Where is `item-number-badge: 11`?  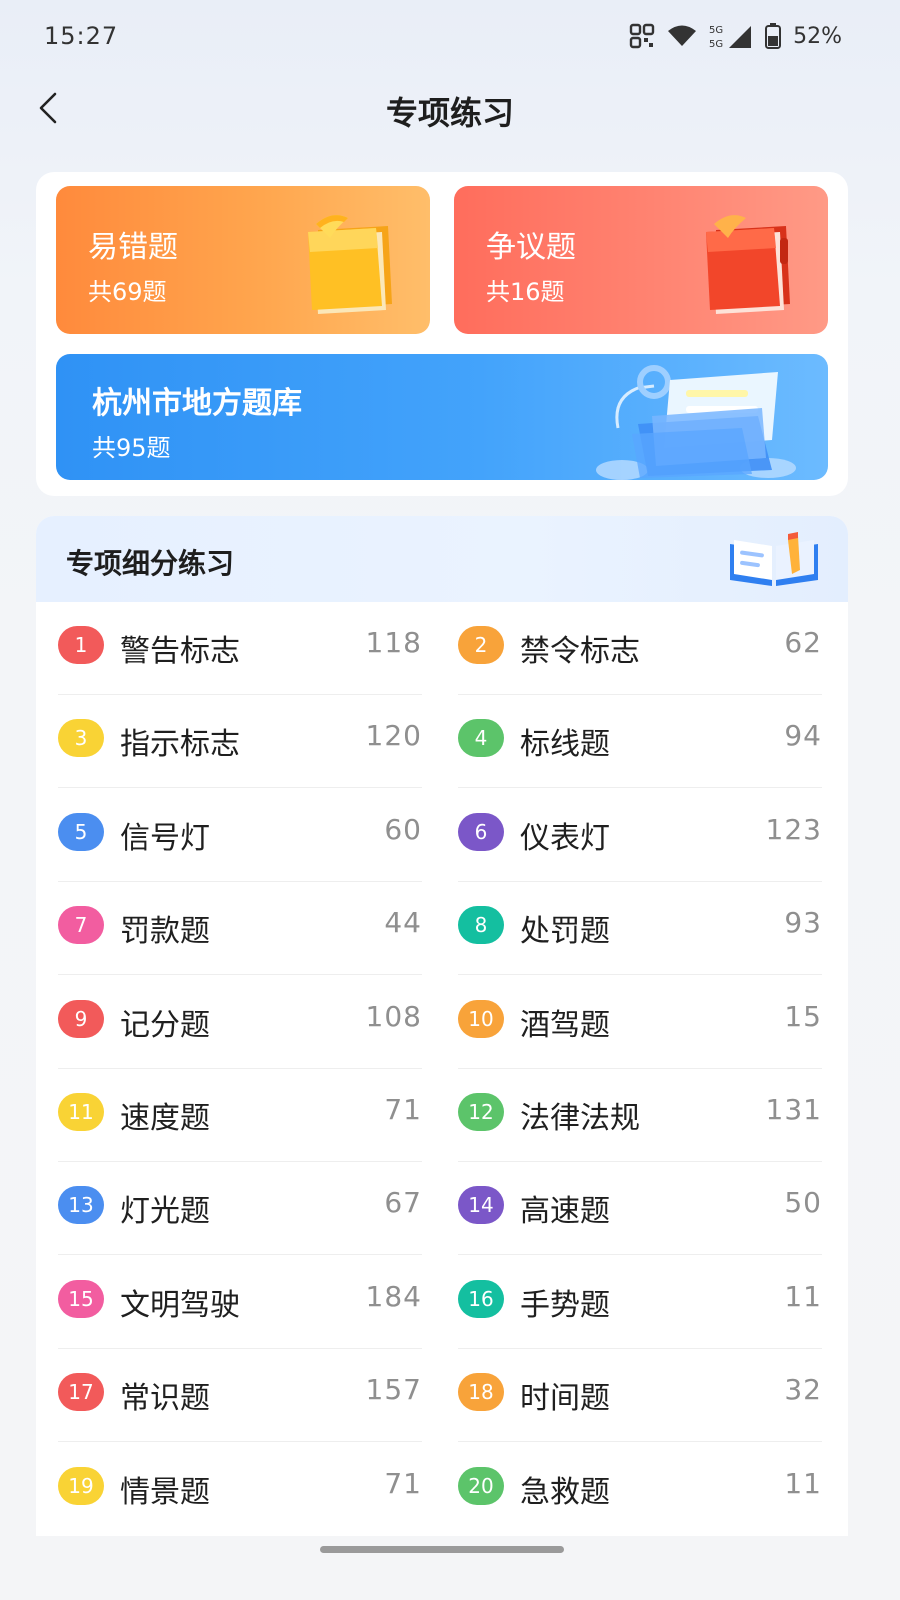 item-number-badge: 11 is located at coordinates (81, 1112).